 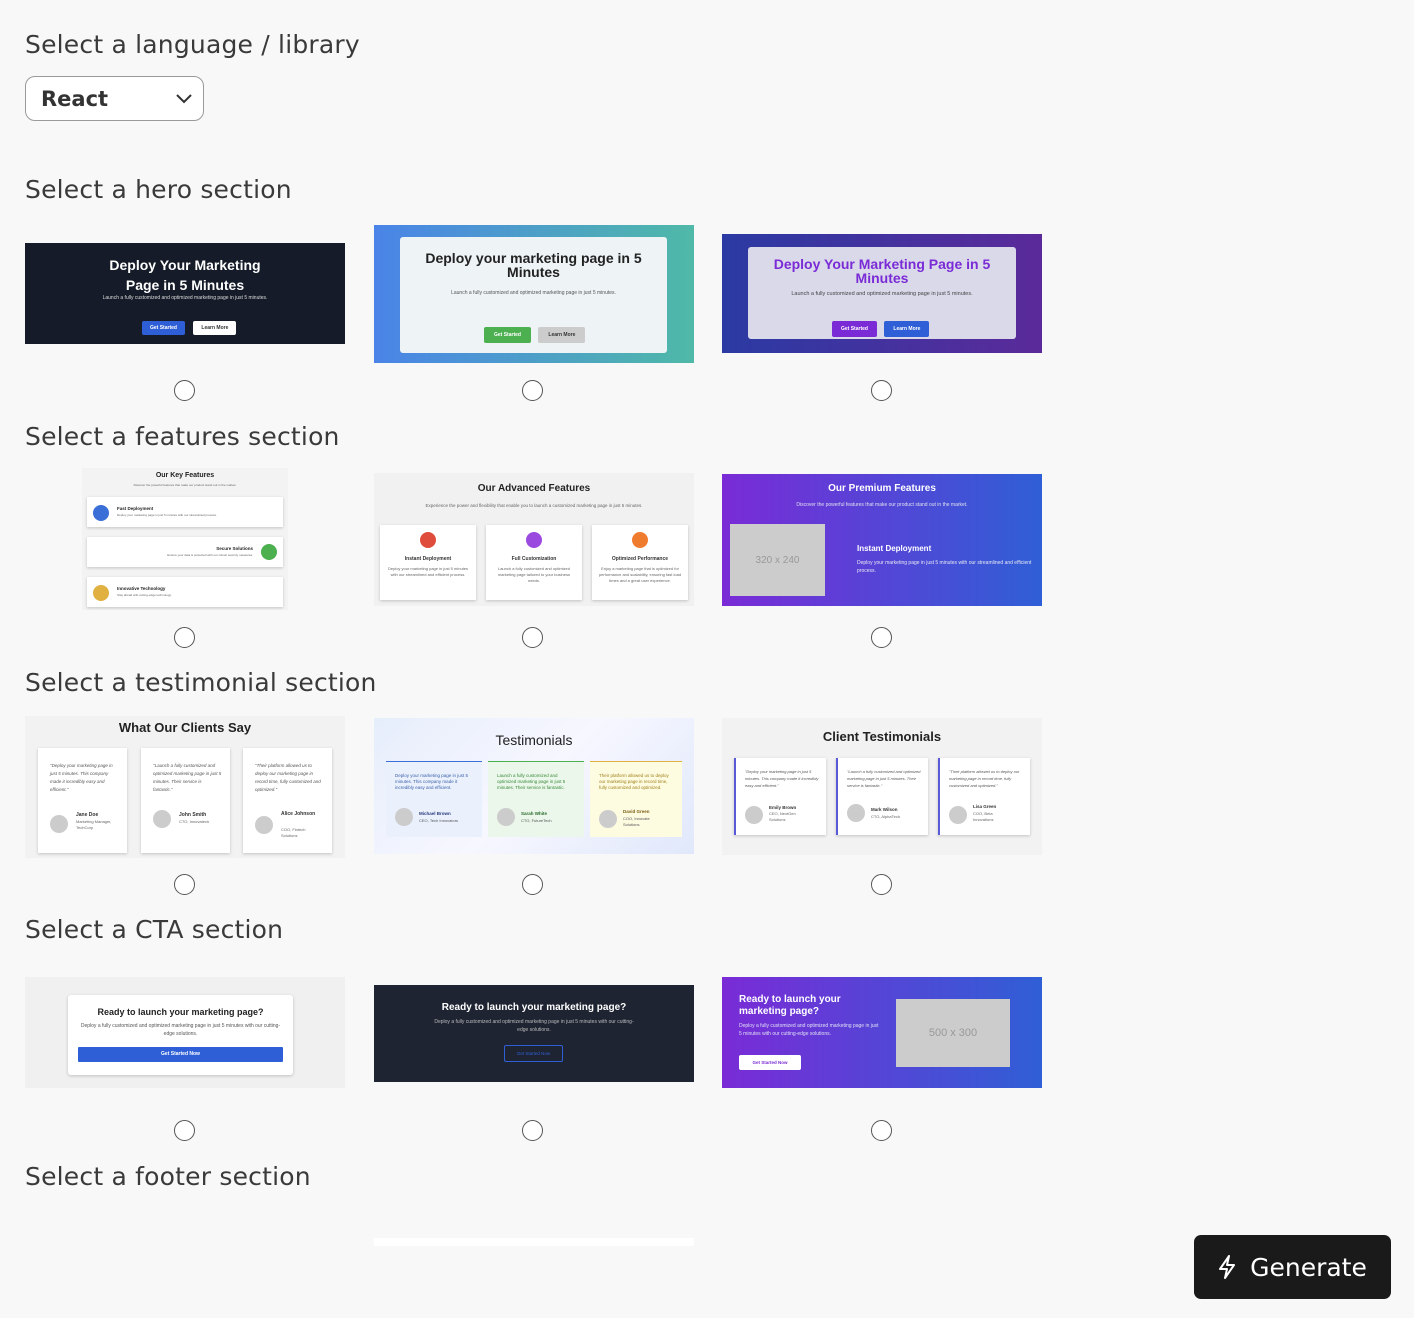 What do you see at coordinates (1308, 1267) in the screenshot?
I see `generate-label: Generate` at bounding box center [1308, 1267].